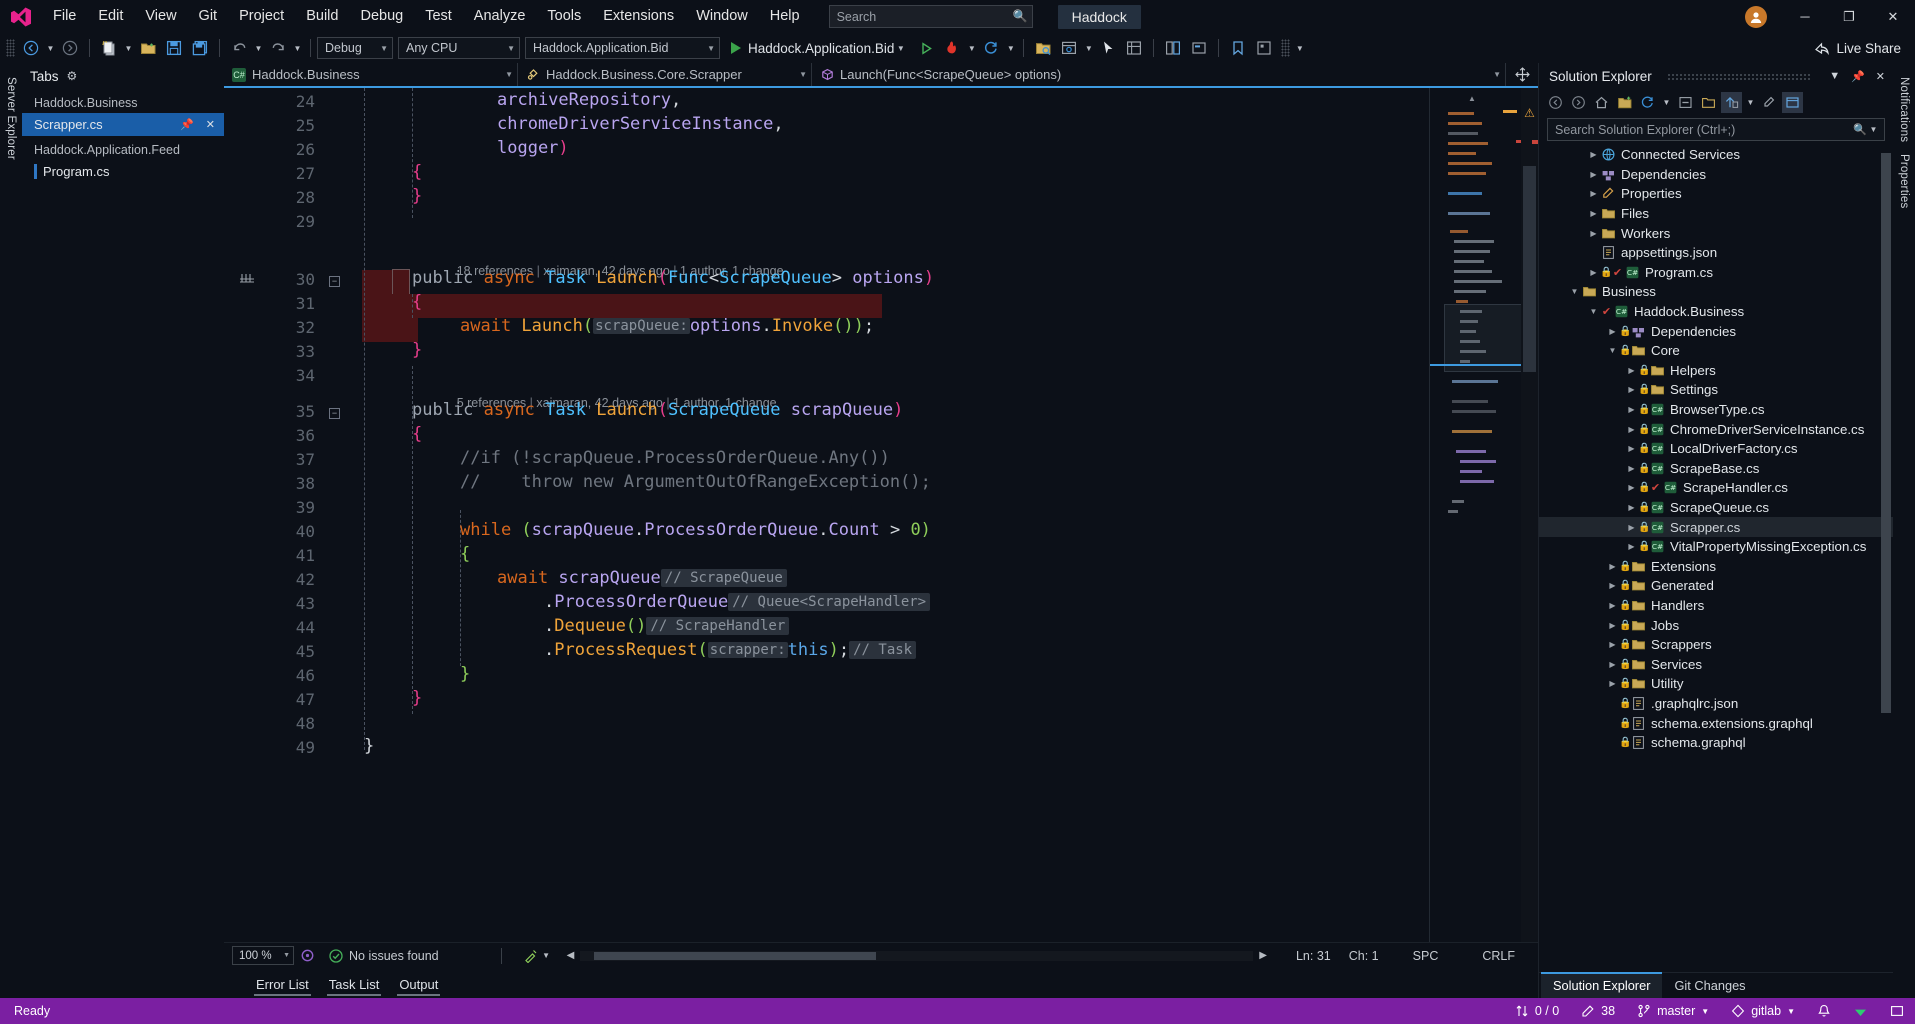 The width and height of the screenshot is (1915, 1024). What do you see at coordinates (1904, 109) in the screenshot?
I see `notifications-tab: Notifications` at bounding box center [1904, 109].